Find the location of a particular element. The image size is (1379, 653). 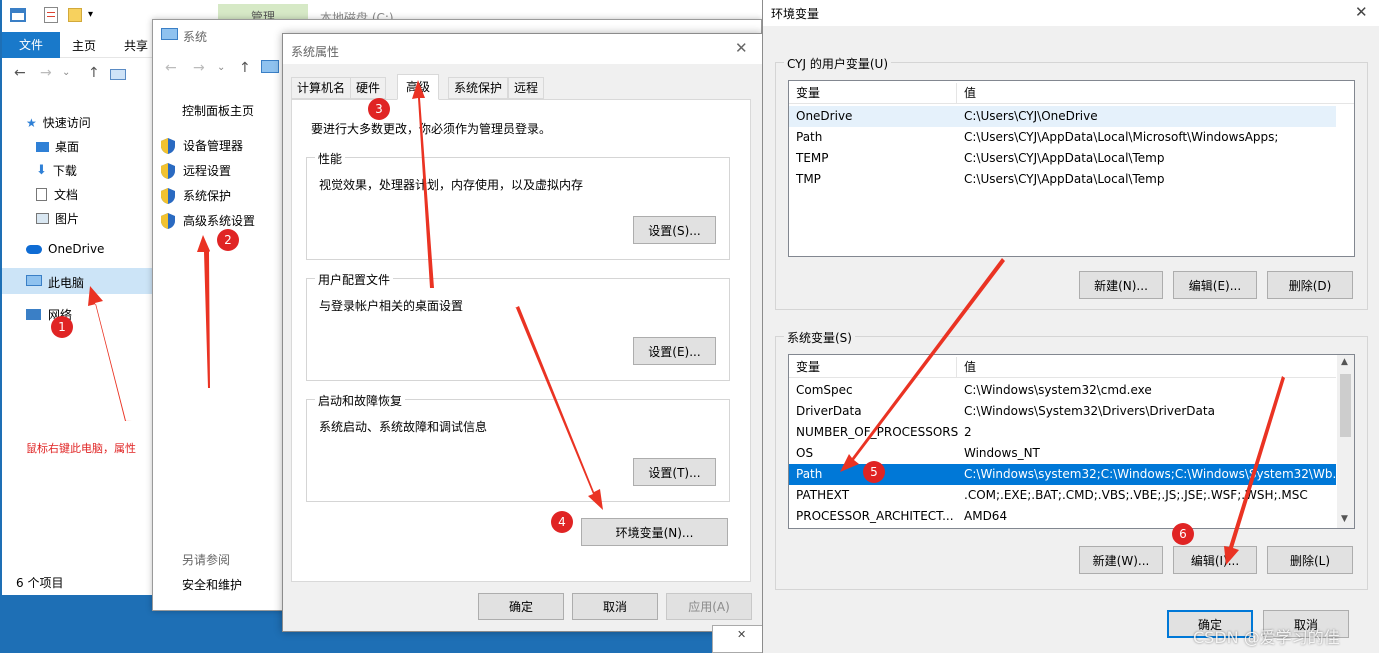

step-badge-5: 5 is located at coordinates (874, 472).